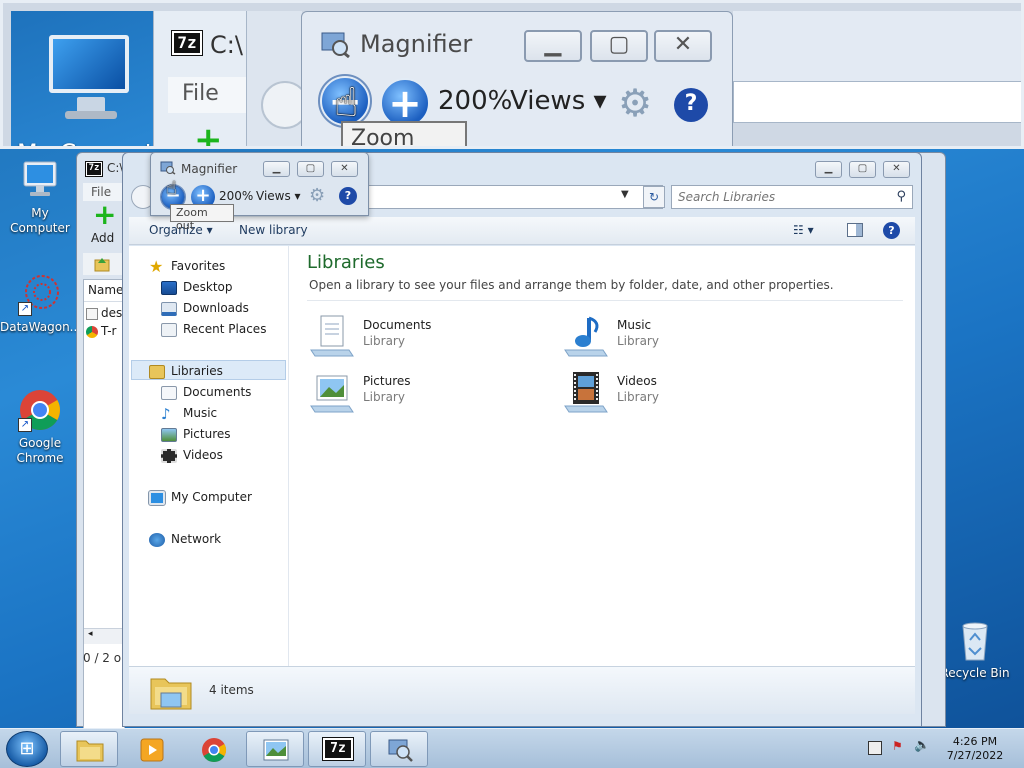 The image size is (1024, 768). What do you see at coordinates (803, 230) in the screenshot?
I see `change-view-icon: ☷ ▾` at bounding box center [803, 230].